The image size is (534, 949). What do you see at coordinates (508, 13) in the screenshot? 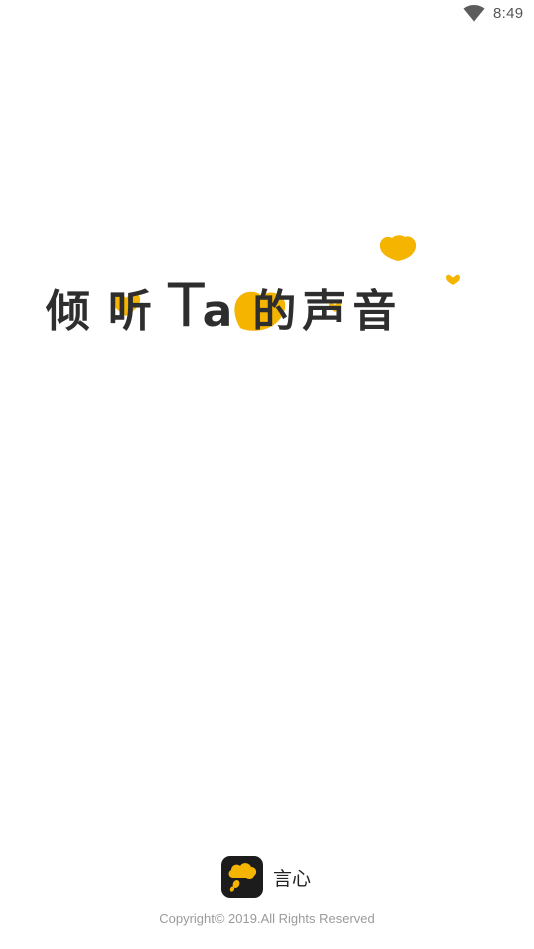
I see `status-time: 8:49` at bounding box center [508, 13].